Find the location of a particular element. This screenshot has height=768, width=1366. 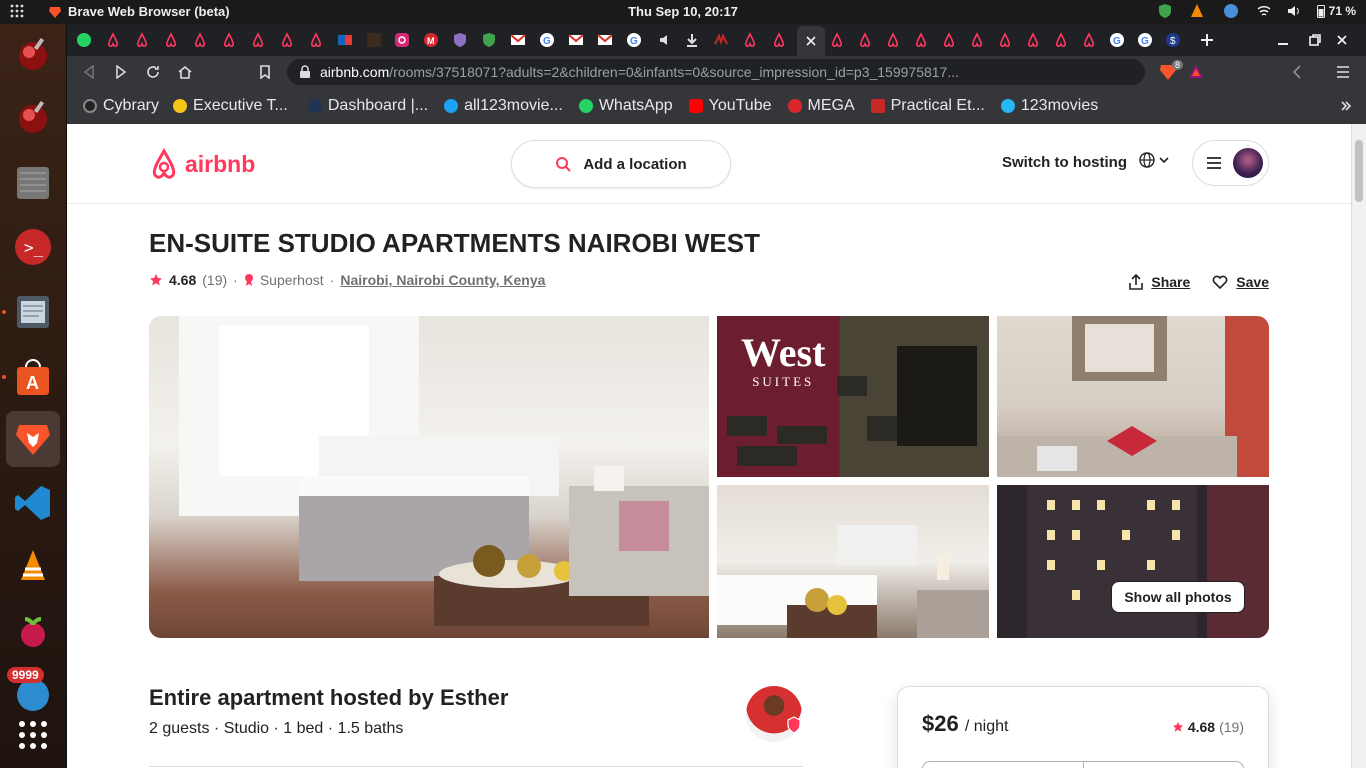

system-tray: 71 % is located at coordinates (1256, 11).